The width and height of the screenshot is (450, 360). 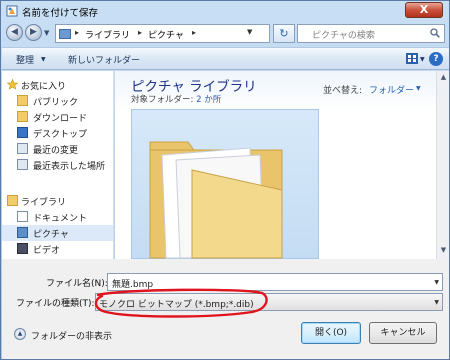 What do you see at coordinates (275, 282) in the screenshot?
I see `filename-field: 無題.bmp ▼` at bounding box center [275, 282].